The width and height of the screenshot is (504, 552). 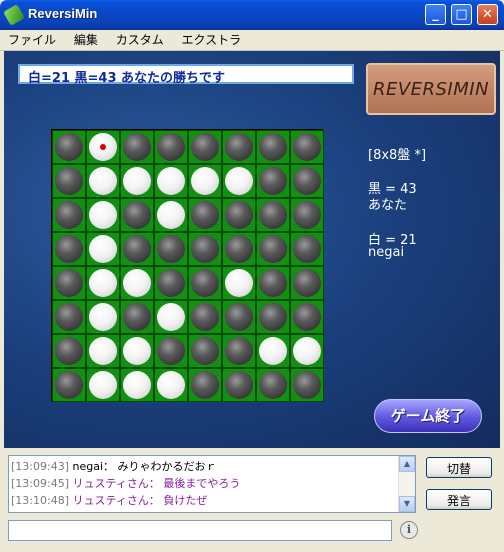 What do you see at coordinates (461, 14) in the screenshot?
I see `maximize-button: □` at bounding box center [461, 14].